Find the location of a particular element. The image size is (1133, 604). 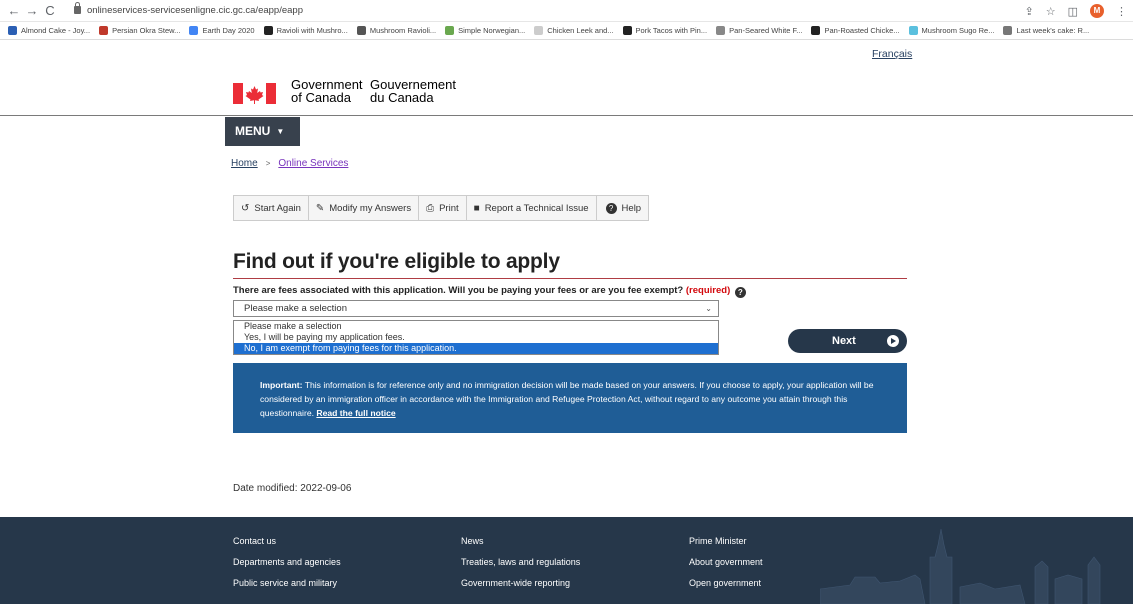

footer-link-contact: Contact us is located at coordinates (254, 541).